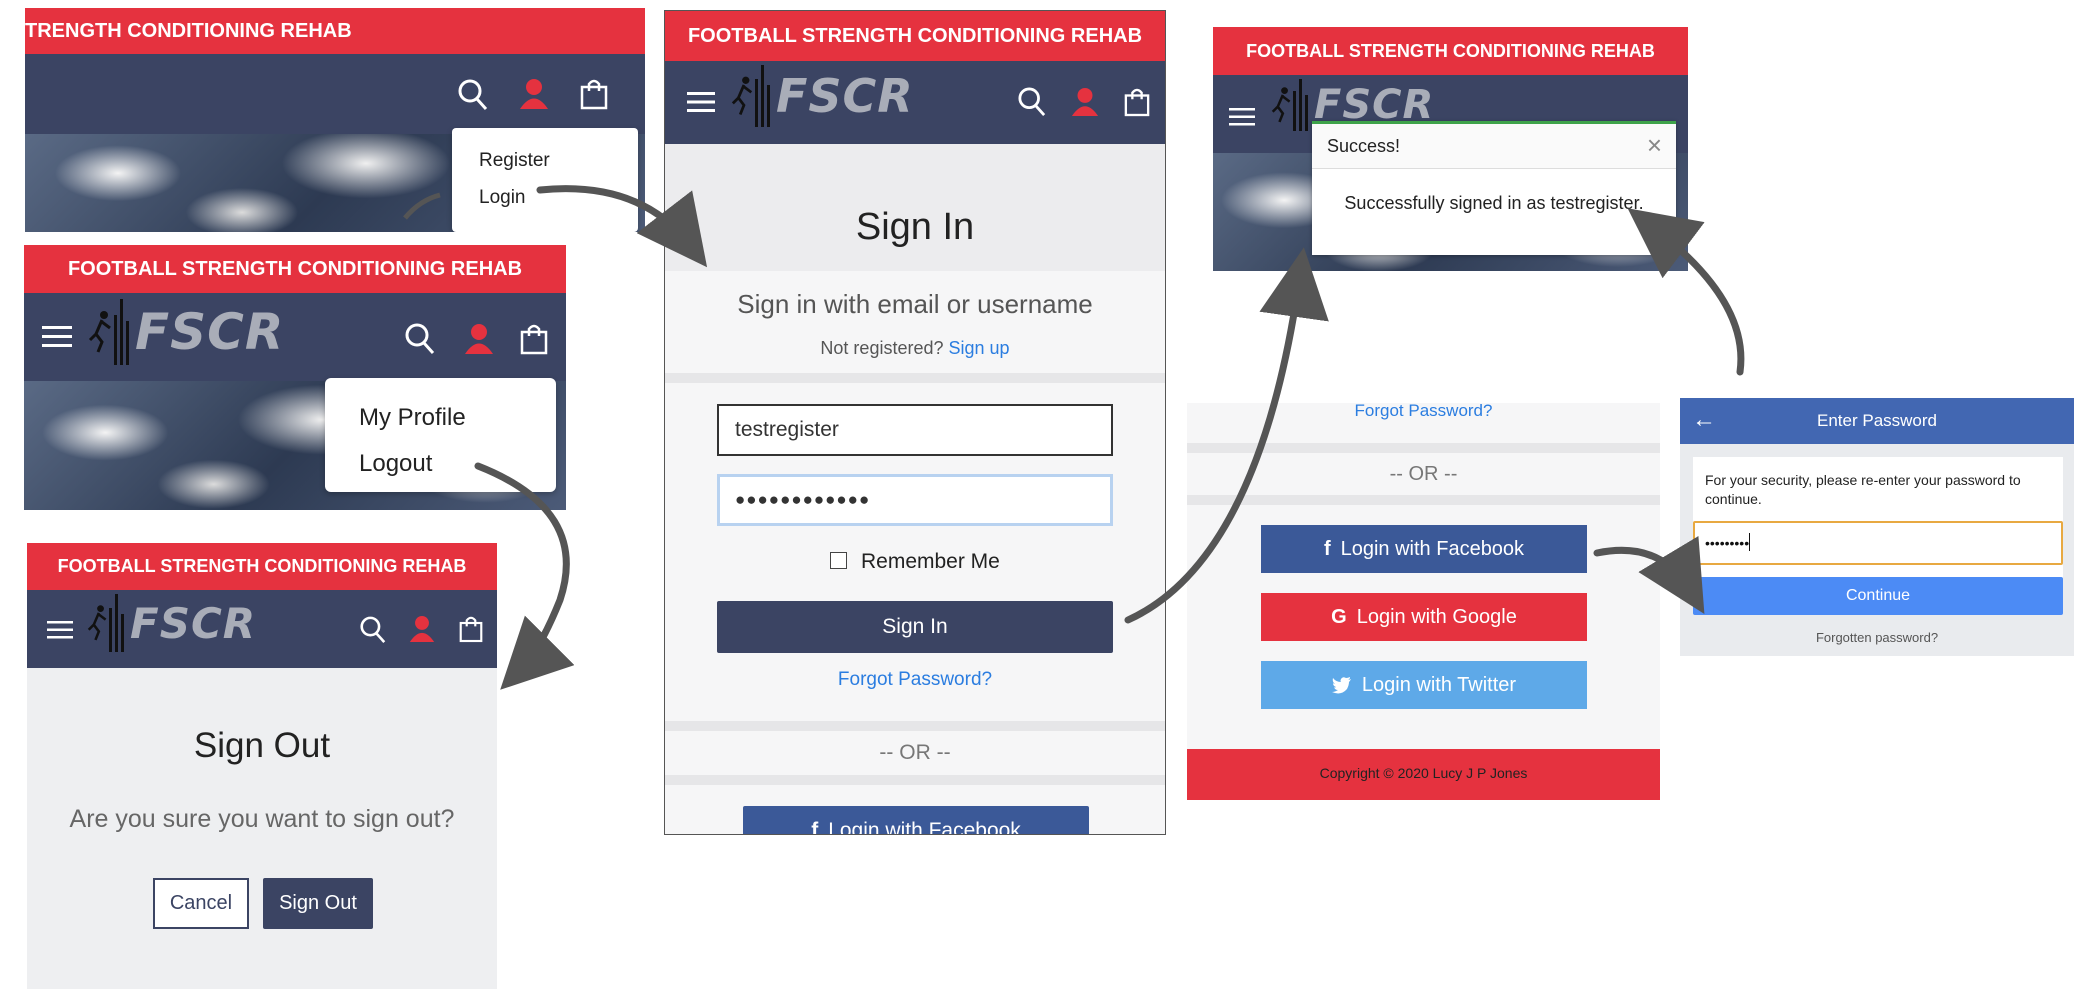 The height and width of the screenshot is (1004, 2094). Describe the element at coordinates (1654, 145) in the screenshot. I see `close-icon: ×` at that location.